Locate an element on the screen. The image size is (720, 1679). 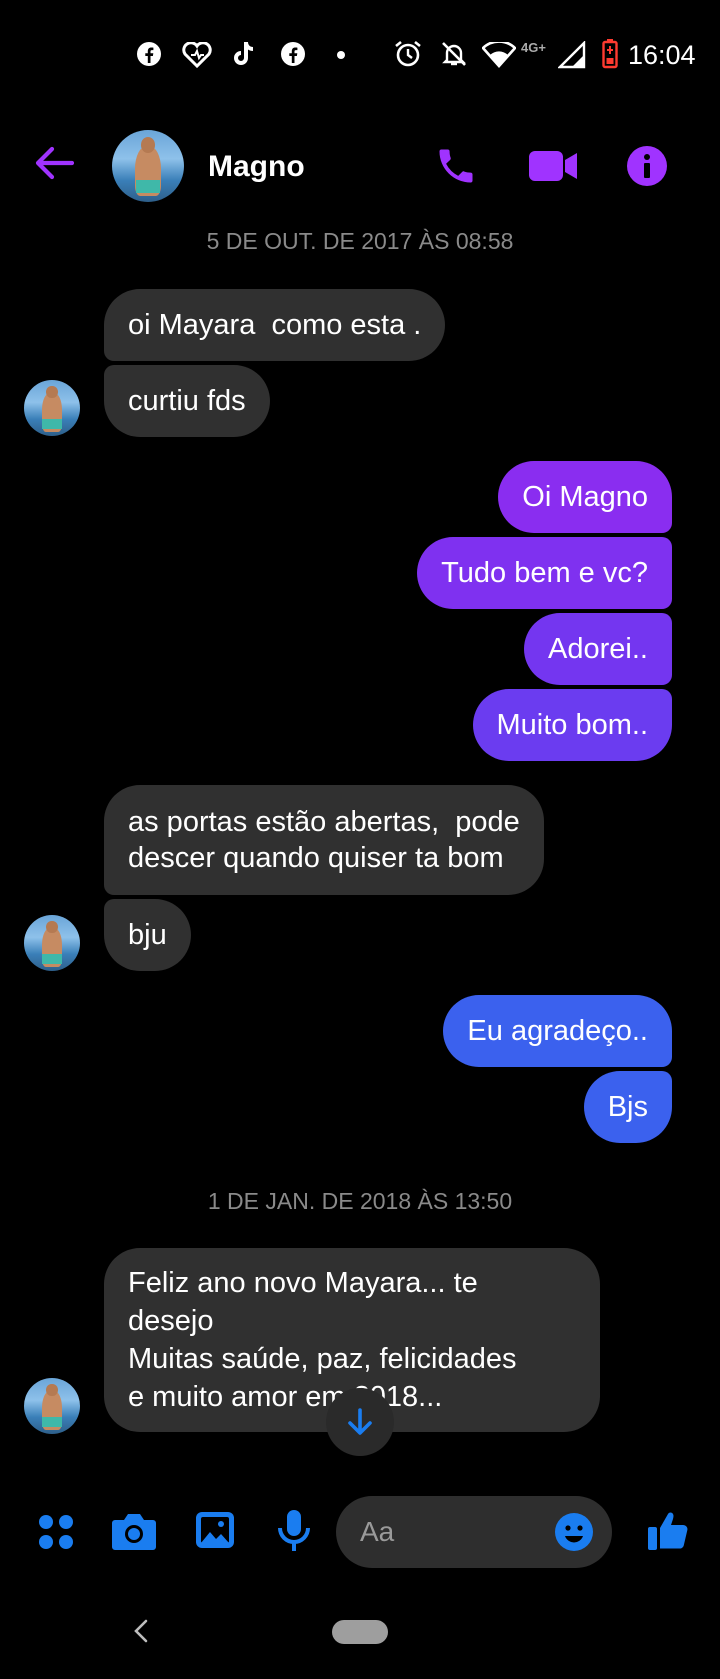
battery-icon is located at coordinates (610, 54).